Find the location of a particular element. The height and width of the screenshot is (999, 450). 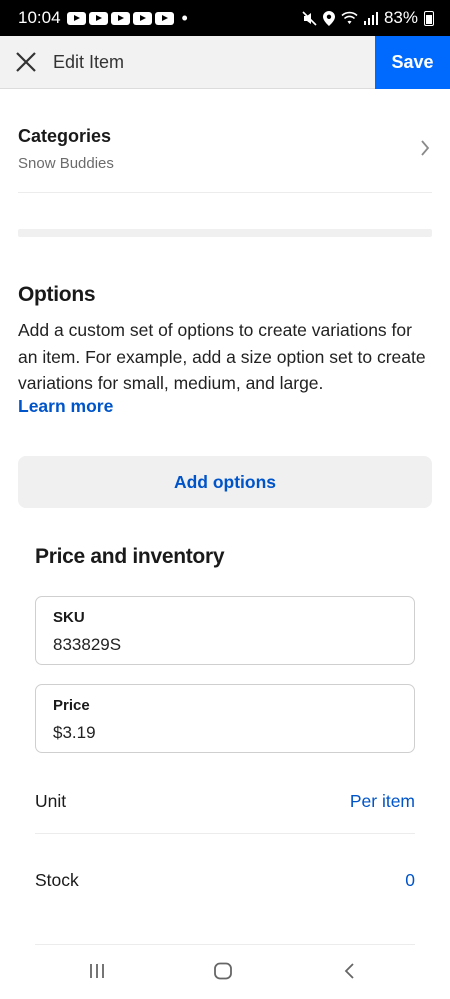

bottom-divider is located at coordinates (225, 944).